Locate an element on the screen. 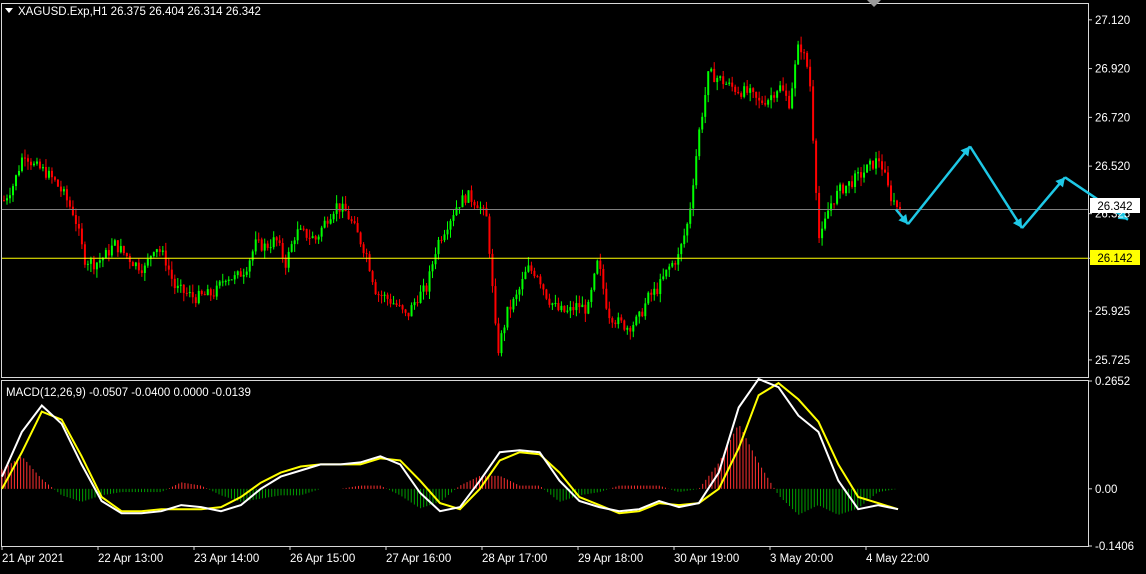 This screenshot has width=1146, height=574. time-tick-label: 4 May 22:00 is located at coordinates (897, 559).